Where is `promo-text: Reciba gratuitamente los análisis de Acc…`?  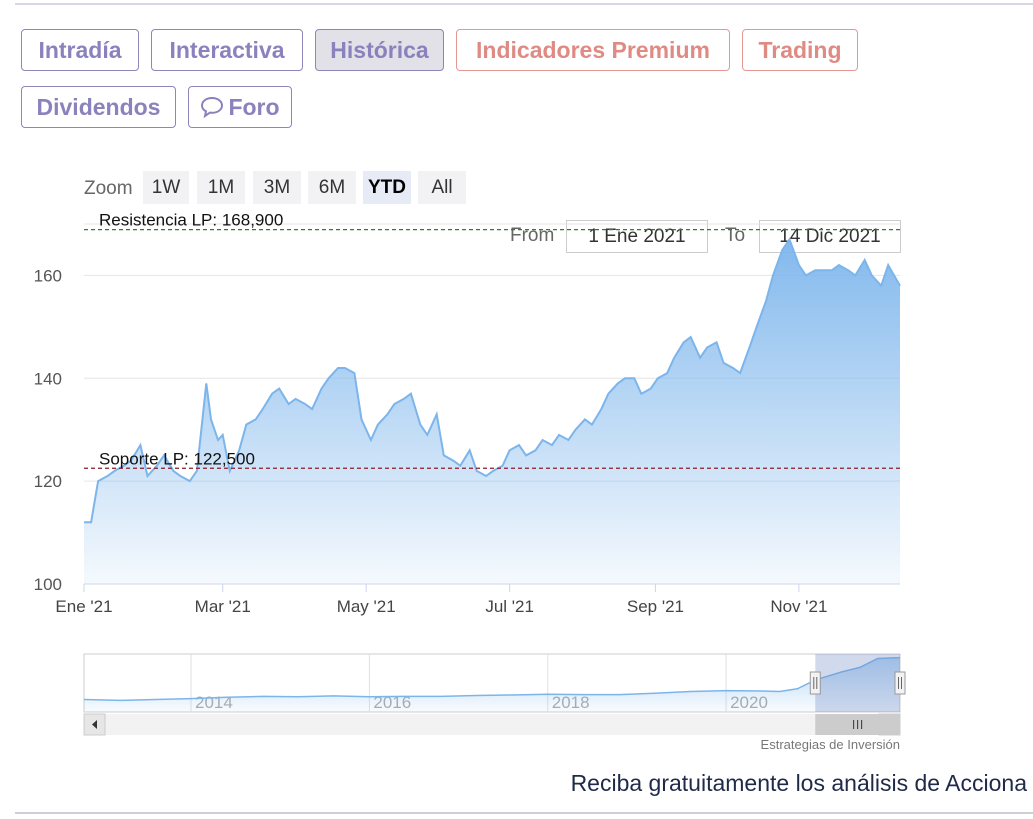
promo-text: Reciba gratuitamente los análisis de Acc… is located at coordinates (703, 783).